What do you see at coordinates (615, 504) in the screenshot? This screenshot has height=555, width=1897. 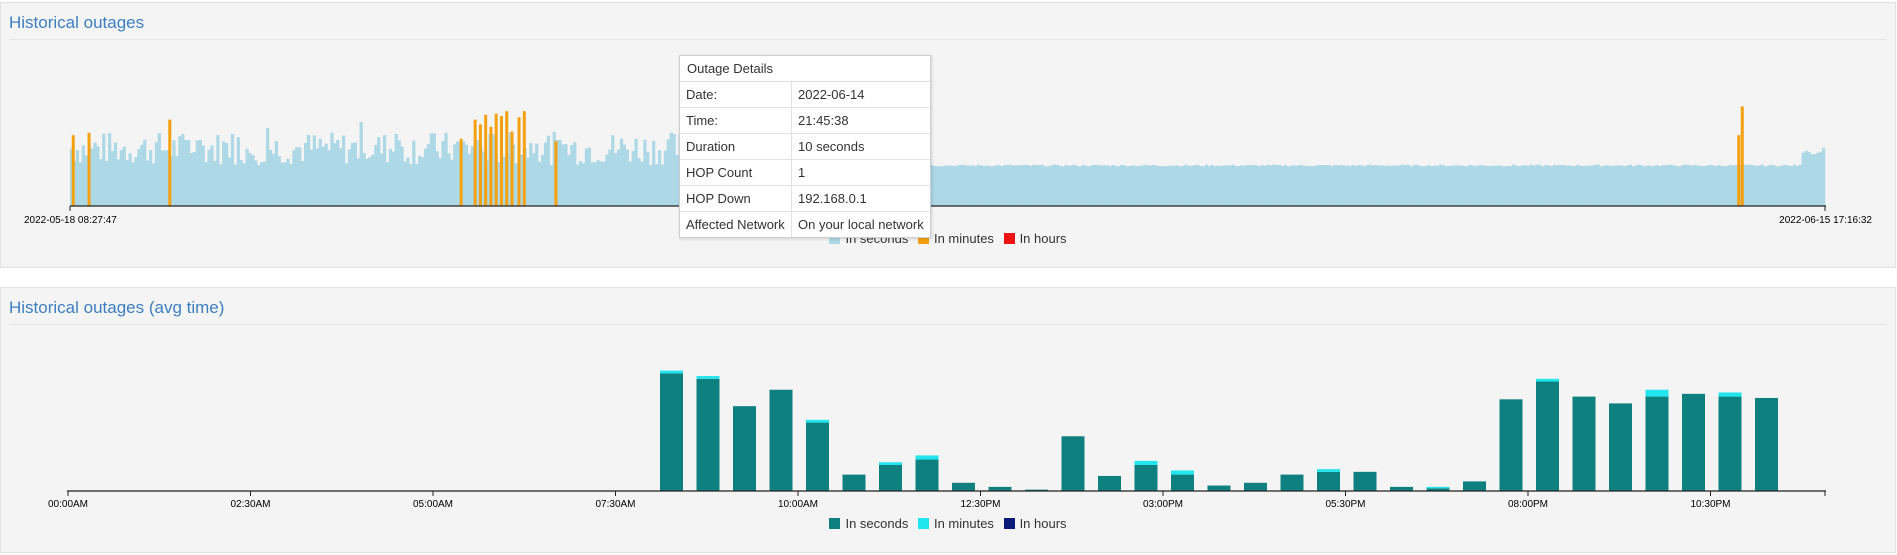 I see `x-axis-tick-label: 07:30AM` at bounding box center [615, 504].